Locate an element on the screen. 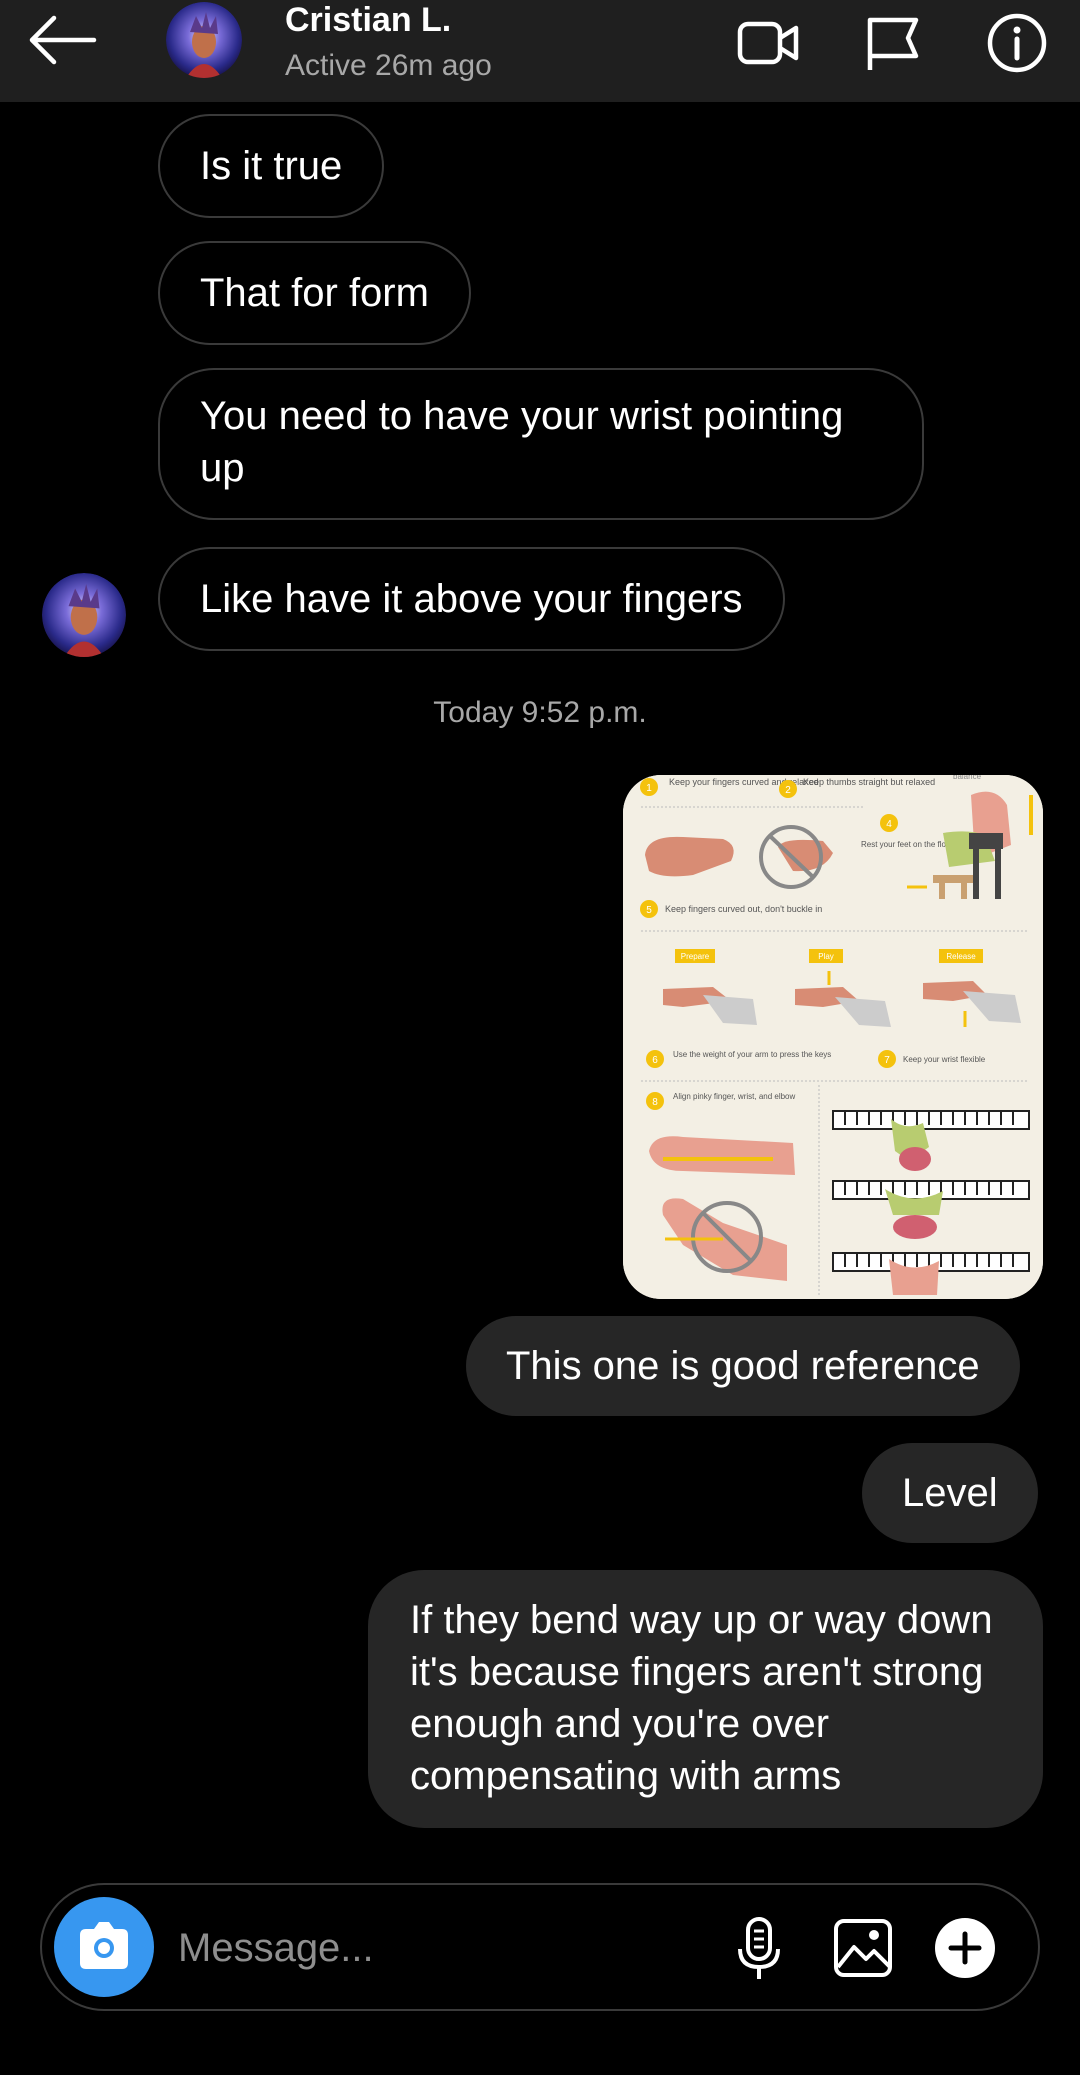 The image size is (1080, 2075). message-input is located at coordinates (458, 1948).